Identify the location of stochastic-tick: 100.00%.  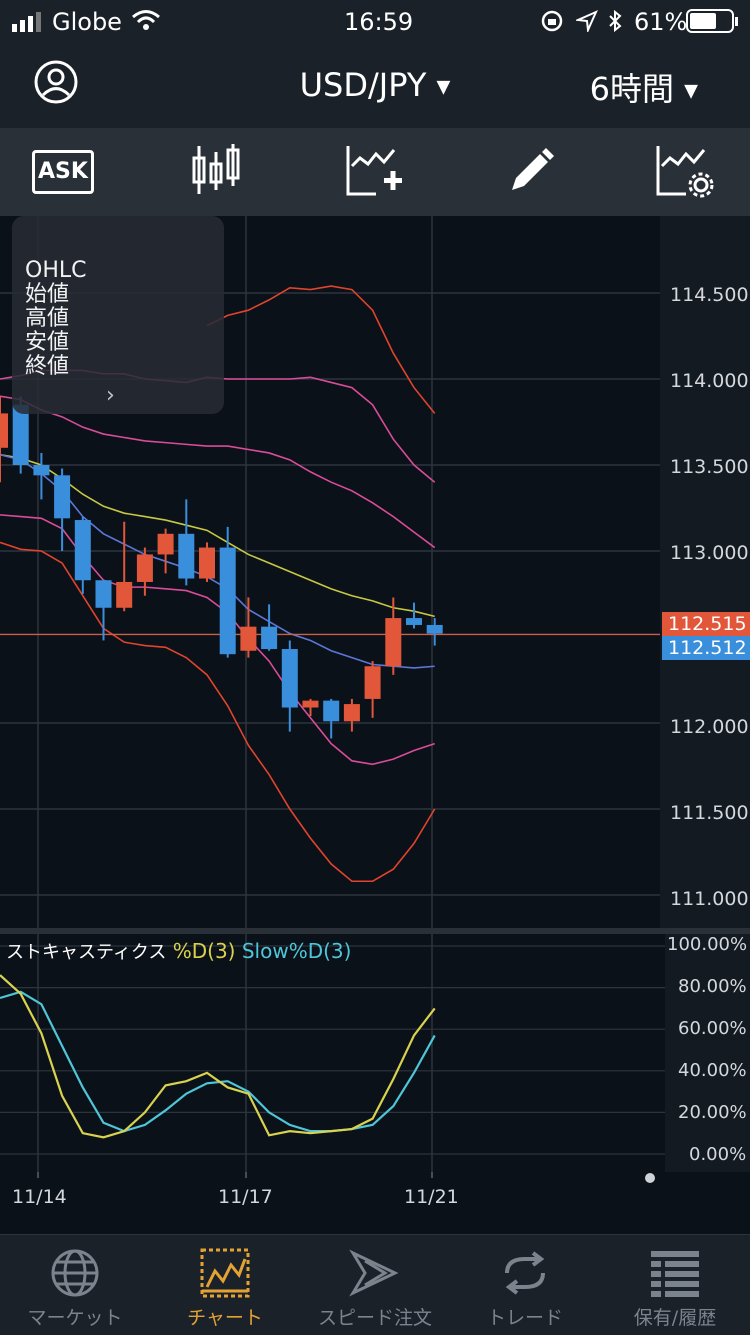
(707, 944).